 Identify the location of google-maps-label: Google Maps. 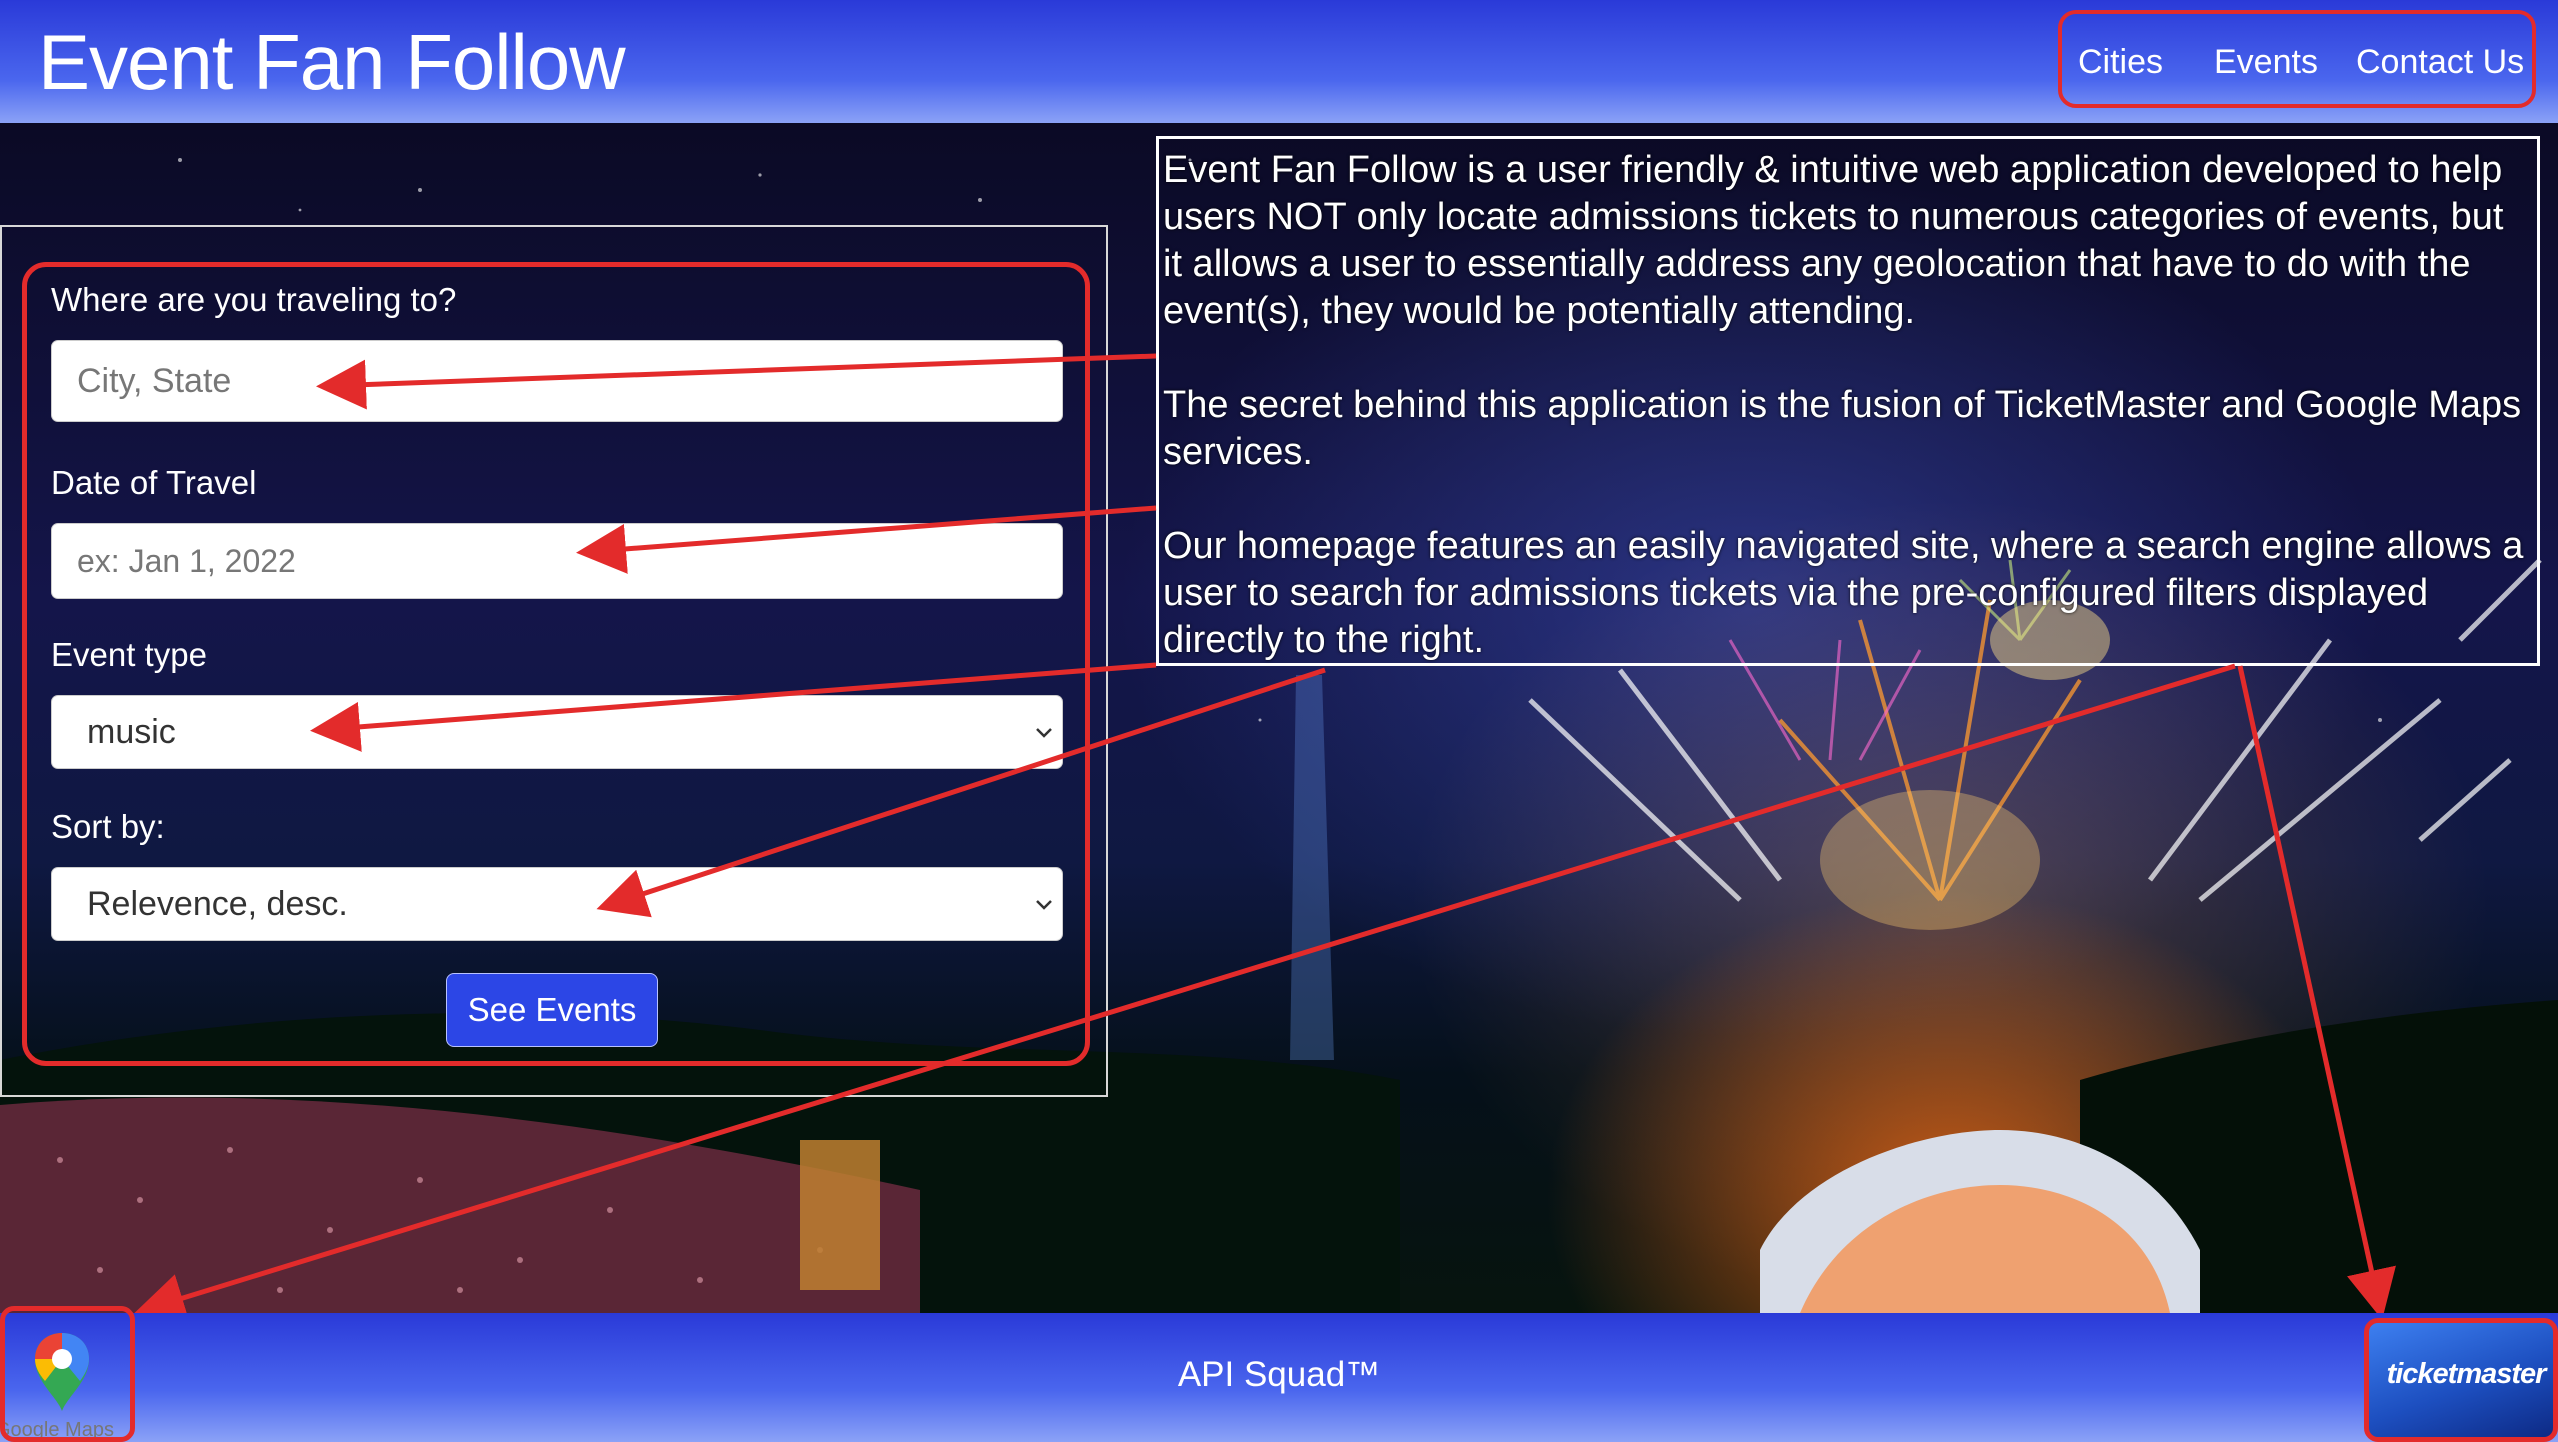
(57, 1430).